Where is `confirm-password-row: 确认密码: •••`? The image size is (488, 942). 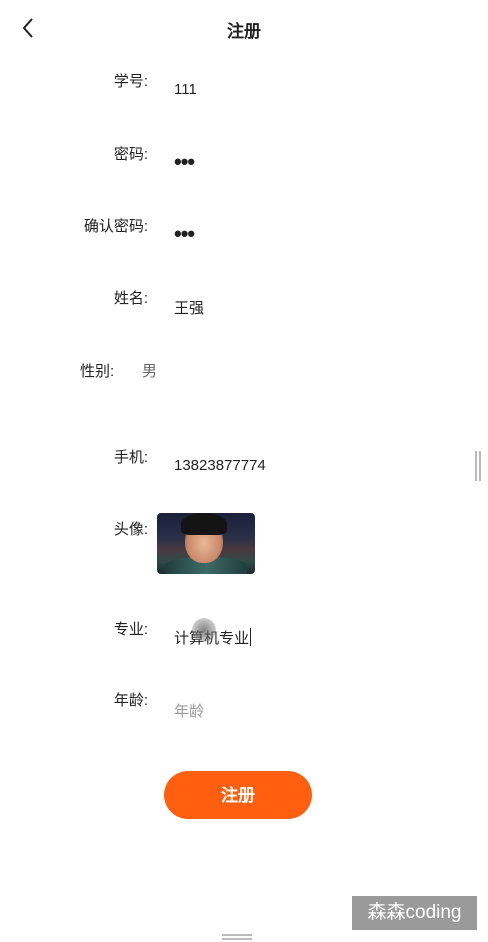 confirm-password-row: 确认密码: ••• is located at coordinates (244, 235).